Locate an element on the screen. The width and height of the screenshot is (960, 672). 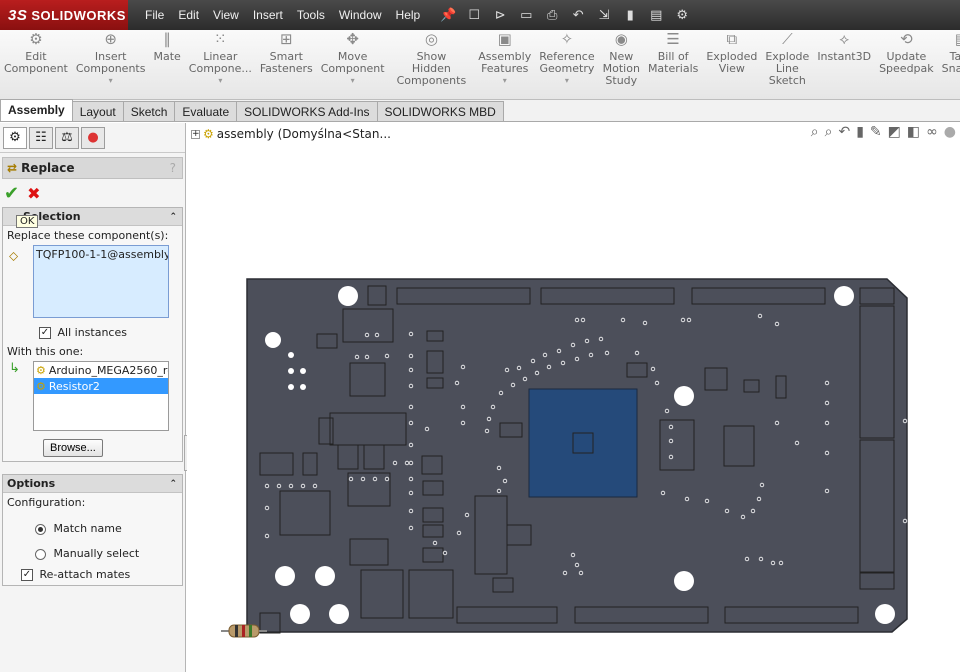
ribbon-move-component-button: ✥ Move Component ▾ is located at coordinates (353, 64).